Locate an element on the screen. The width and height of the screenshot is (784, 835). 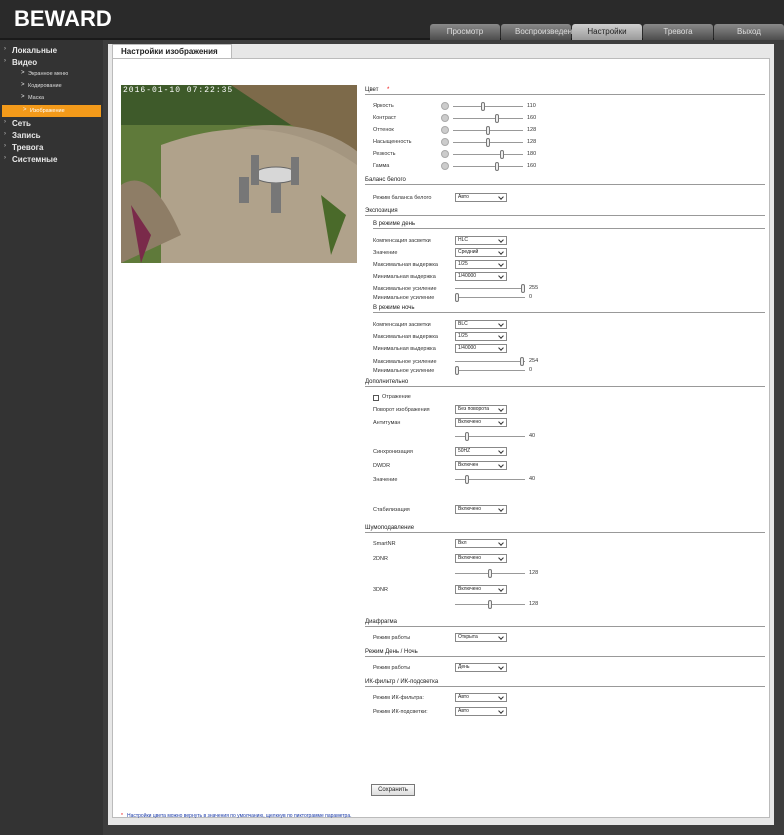
day-select-3: 1/40000 is located at coordinates (481, 276).